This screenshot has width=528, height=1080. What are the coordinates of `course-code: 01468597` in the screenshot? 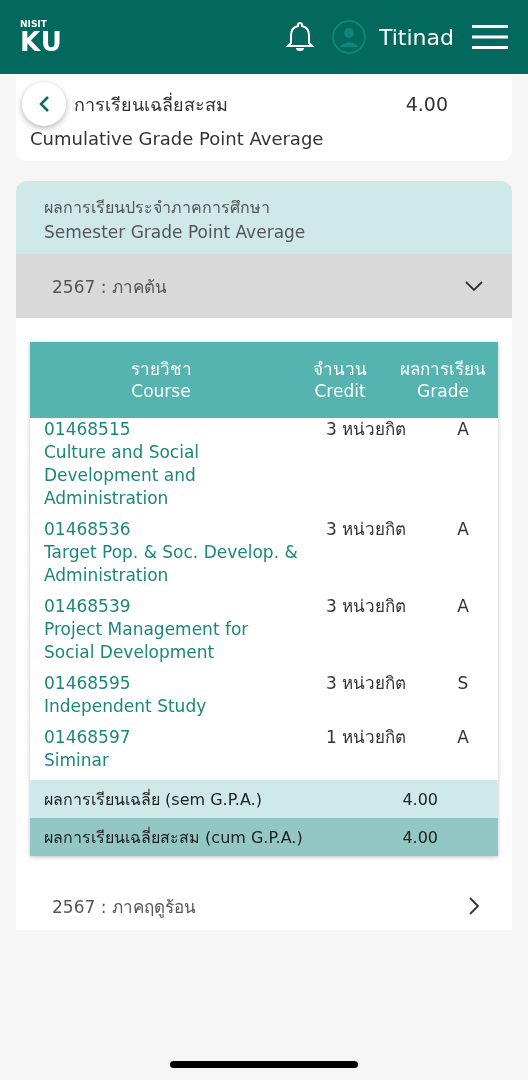 It's located at (88, 737).